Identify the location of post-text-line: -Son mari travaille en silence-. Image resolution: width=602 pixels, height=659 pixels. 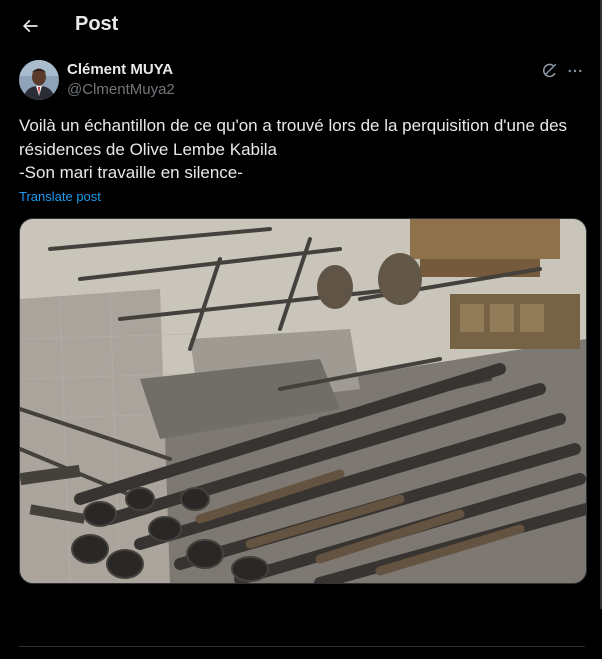
(131, 172).